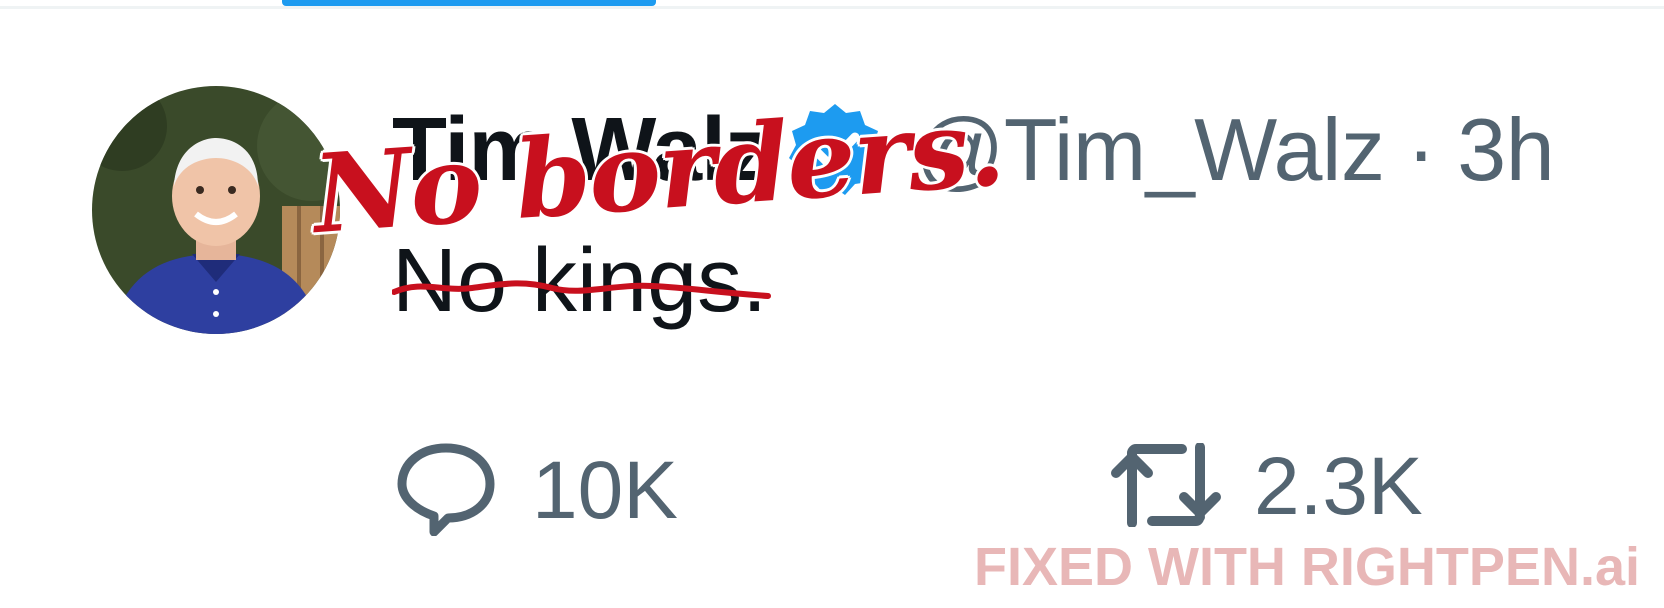  I want to click on reply-button: 10K, so click(537, 490).